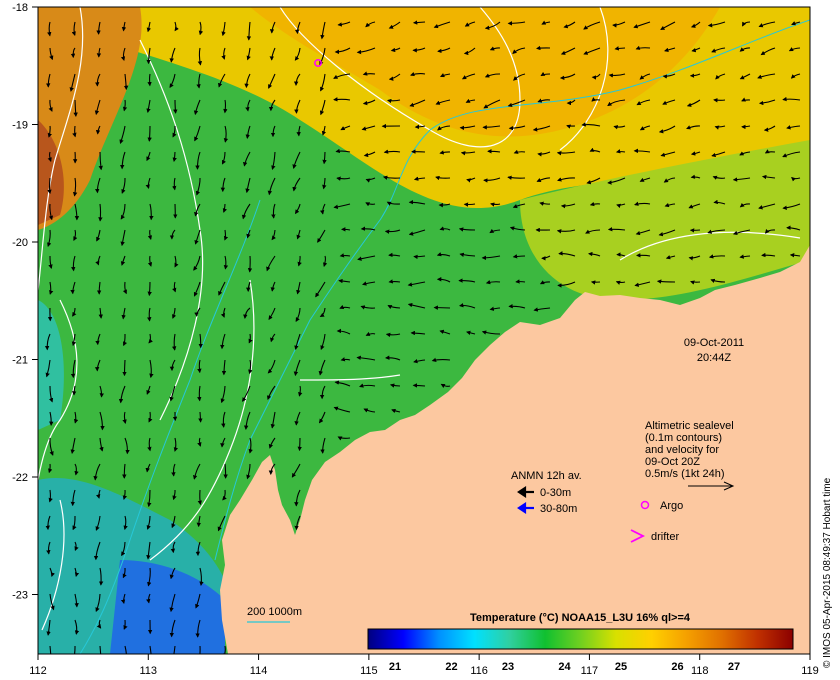 The image size is (840, 680). I want to click on latitude-tick-label: -23, so click(20, 596).